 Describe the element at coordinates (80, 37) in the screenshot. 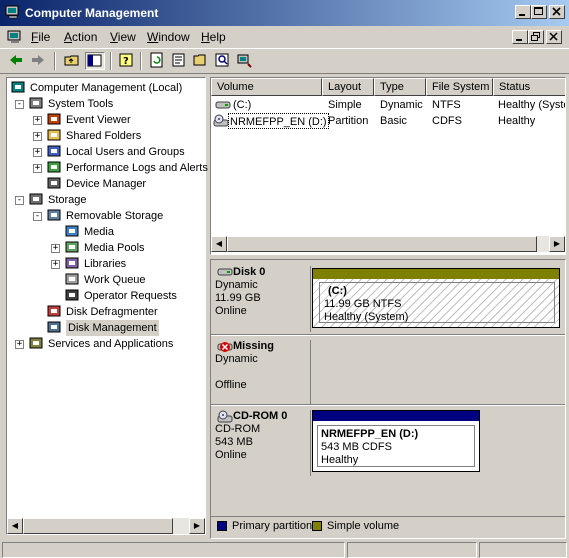

I see `menu-action: Action` at that location.